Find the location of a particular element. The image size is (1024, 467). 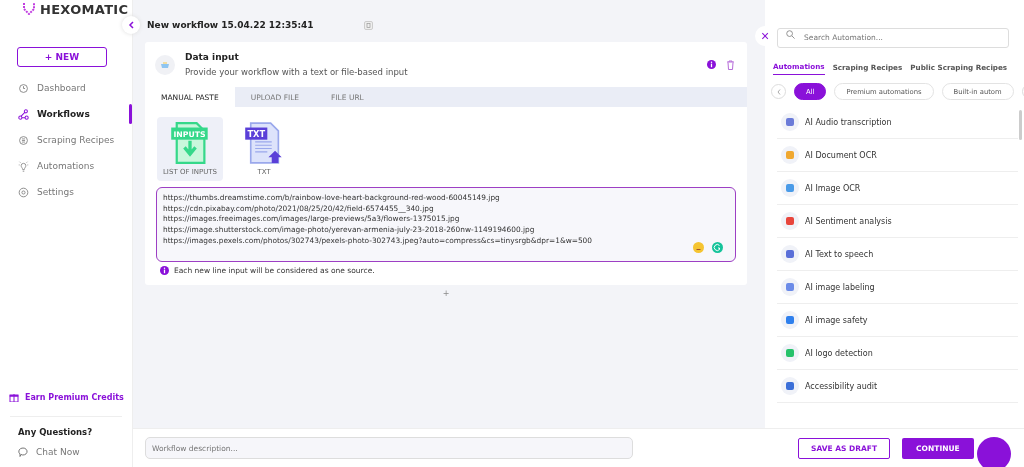

new-button: + NEW is located at coordinates (62, 57).